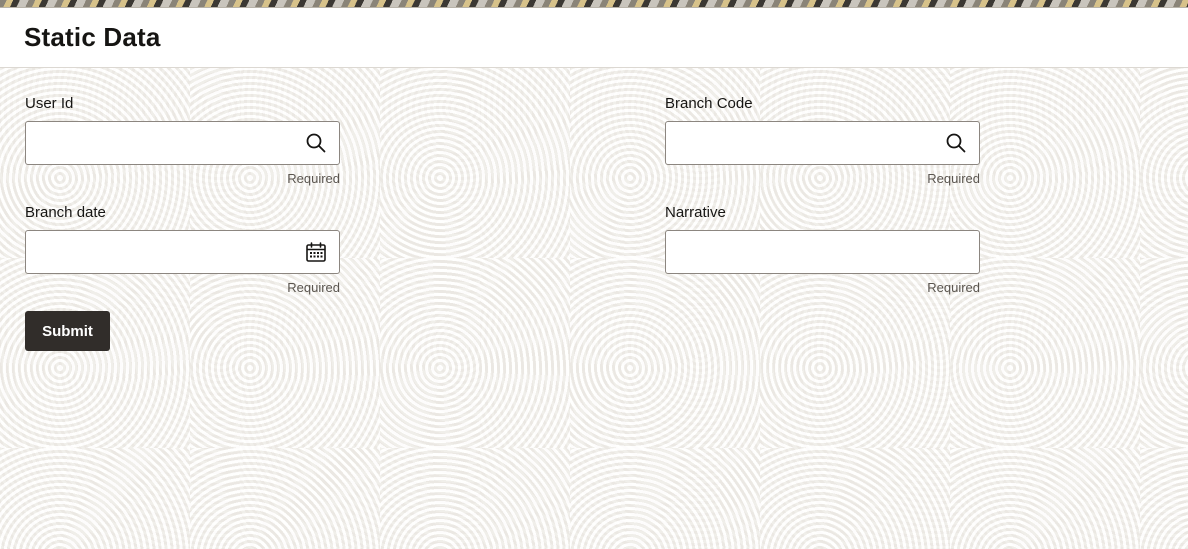  I want to click on user-id-input, so click(166, 143).